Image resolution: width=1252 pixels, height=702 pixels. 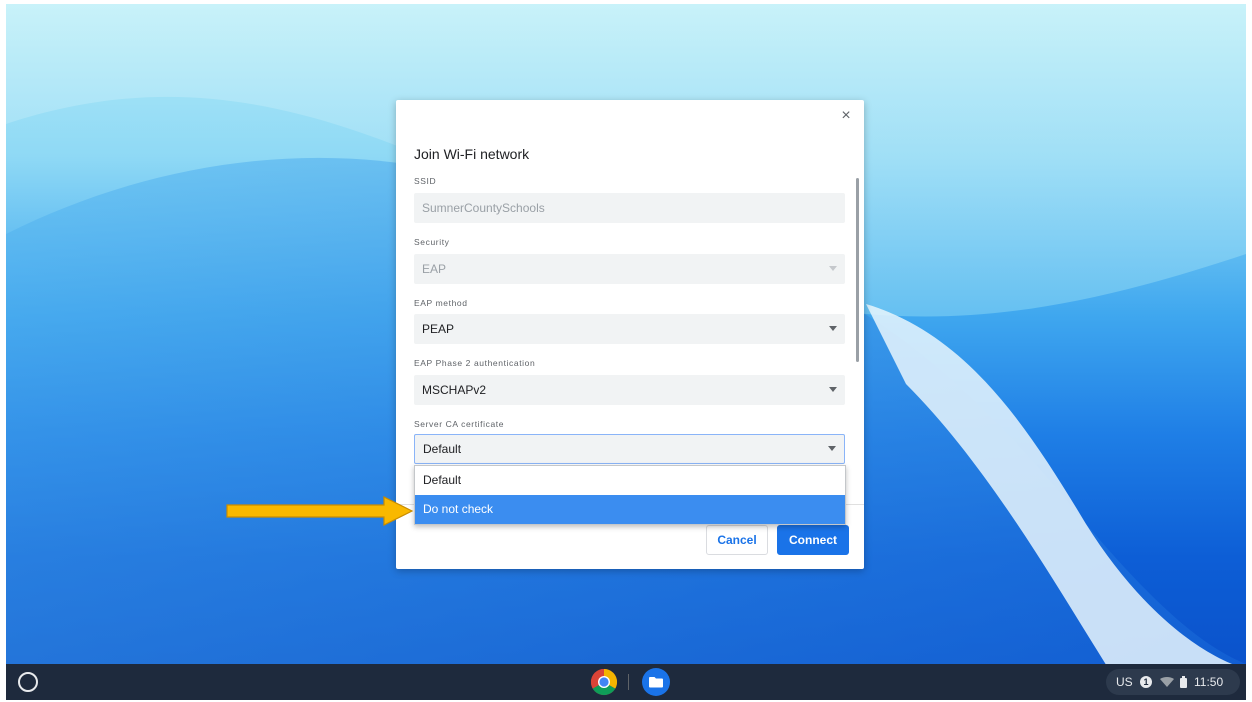 What do you see at coordinates (438, 329) in the screenshot?
I see `eap-method-value: PEAP` at bounding box center [438, 329].